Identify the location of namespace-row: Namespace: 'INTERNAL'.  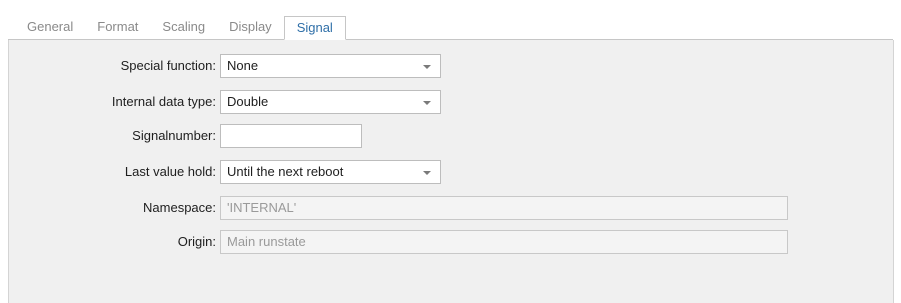
(451, 208).